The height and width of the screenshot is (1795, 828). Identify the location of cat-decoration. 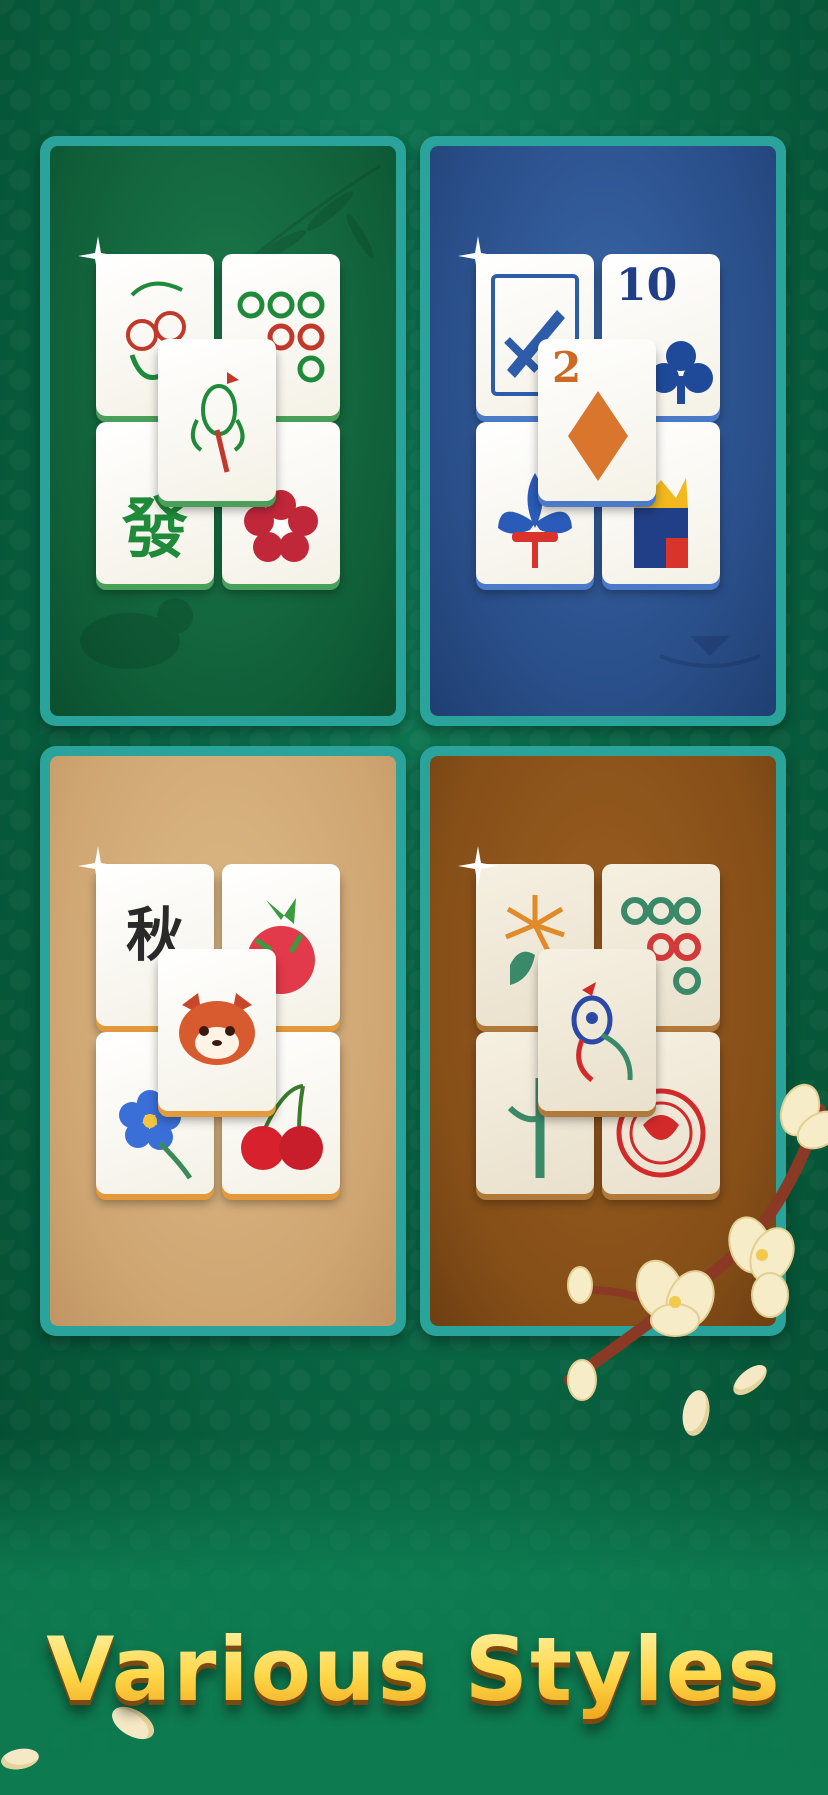
(136, 633).